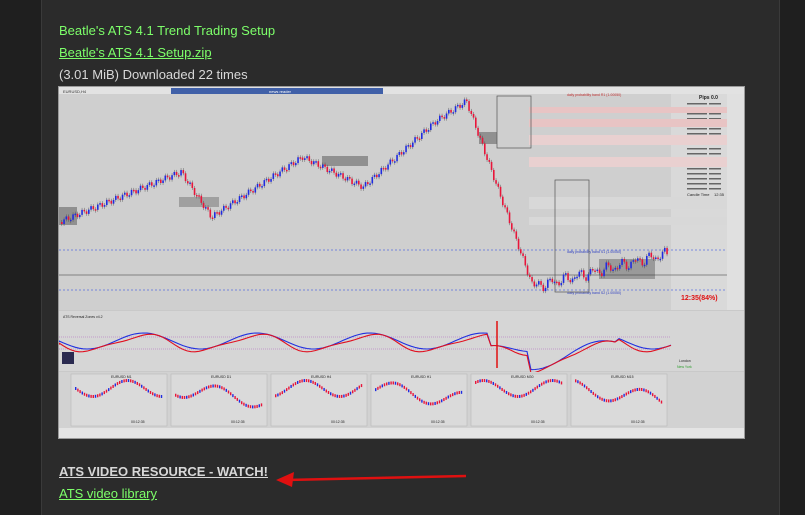 This screenshot has height=515, width=805. What do you see at coordinates (421, 377) in the screenshot?
I see `mini-chart-label: EURUSD H1` at bounding box center [421, 377].